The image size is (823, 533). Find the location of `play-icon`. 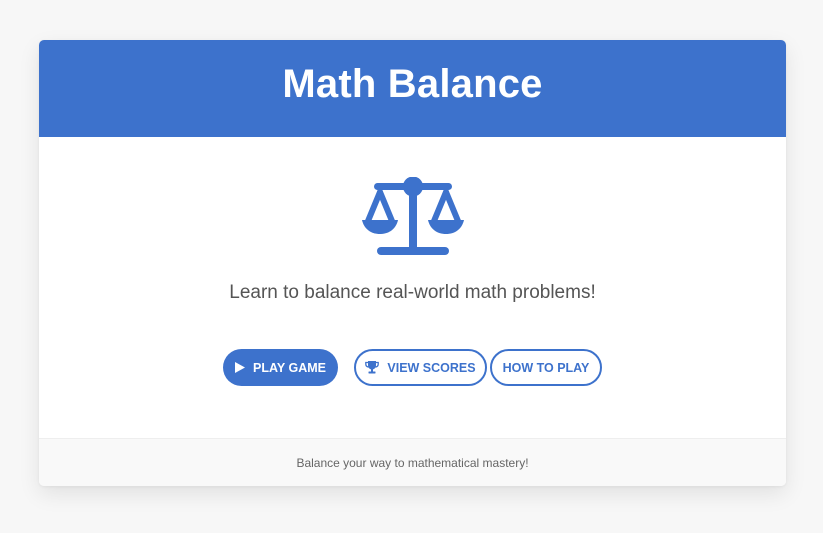

play-icon is located at coordinates (240, 367).